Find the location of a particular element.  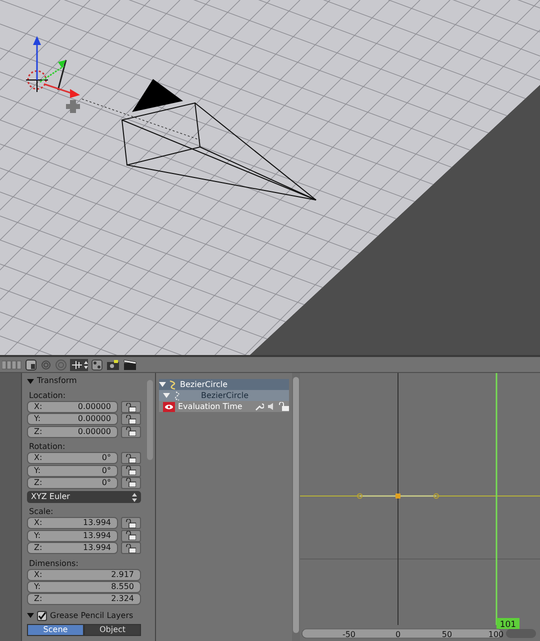

frame-indicator: 101 is located at coordinates (508, 624).